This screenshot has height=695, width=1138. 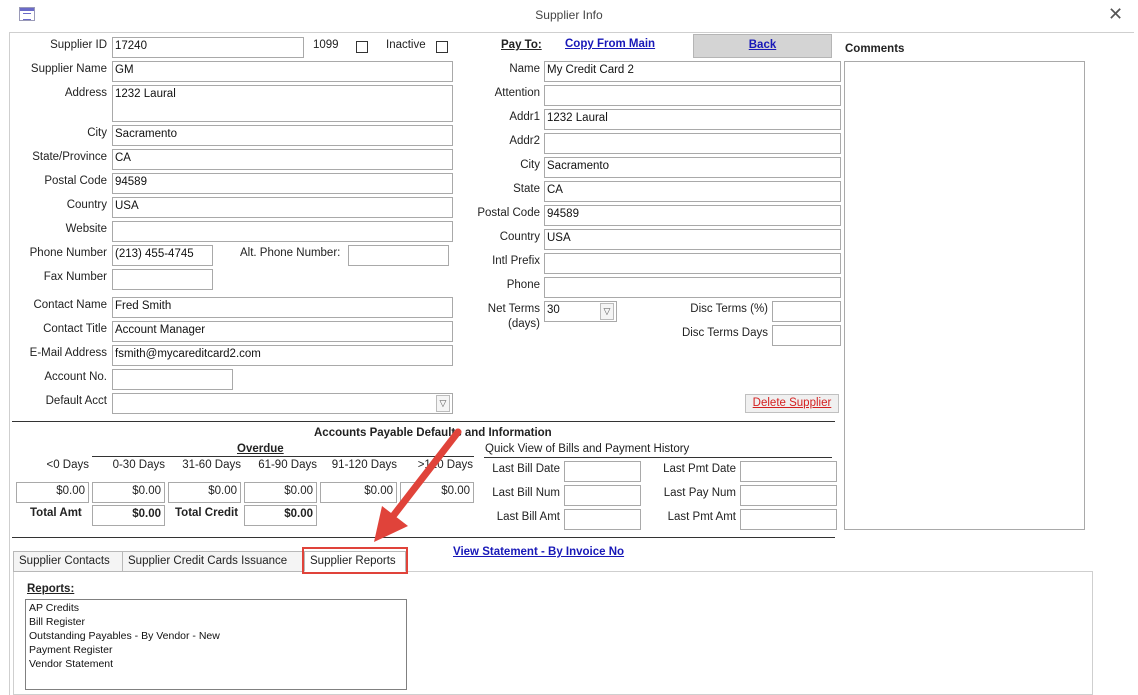 What do you see at coordinates (521, 45) in the screenshot?
I see `pay-to-label: Pay To:` at bounding box center [521, 45].